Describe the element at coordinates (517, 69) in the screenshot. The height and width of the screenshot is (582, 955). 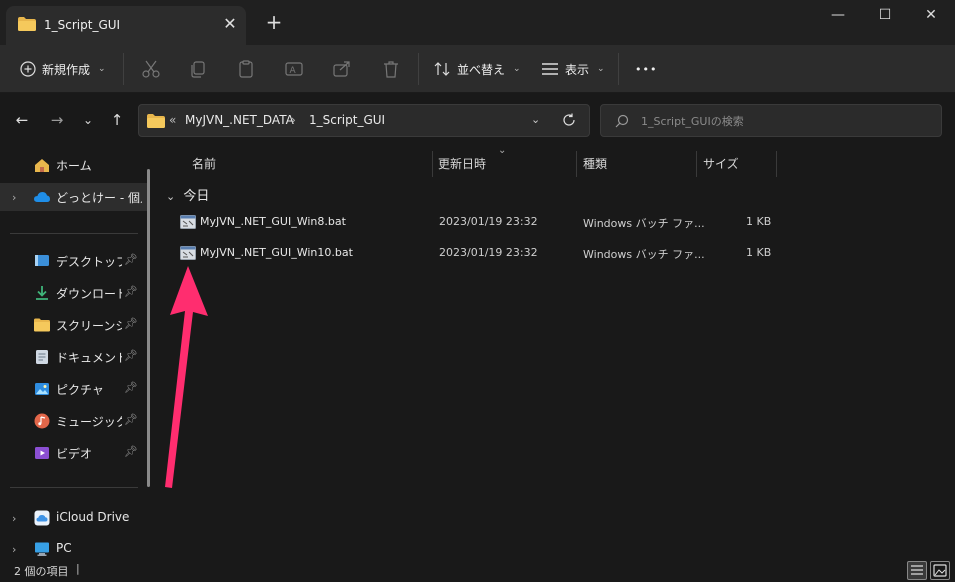
I see `chevron-down-icon: ⌄` at that location.